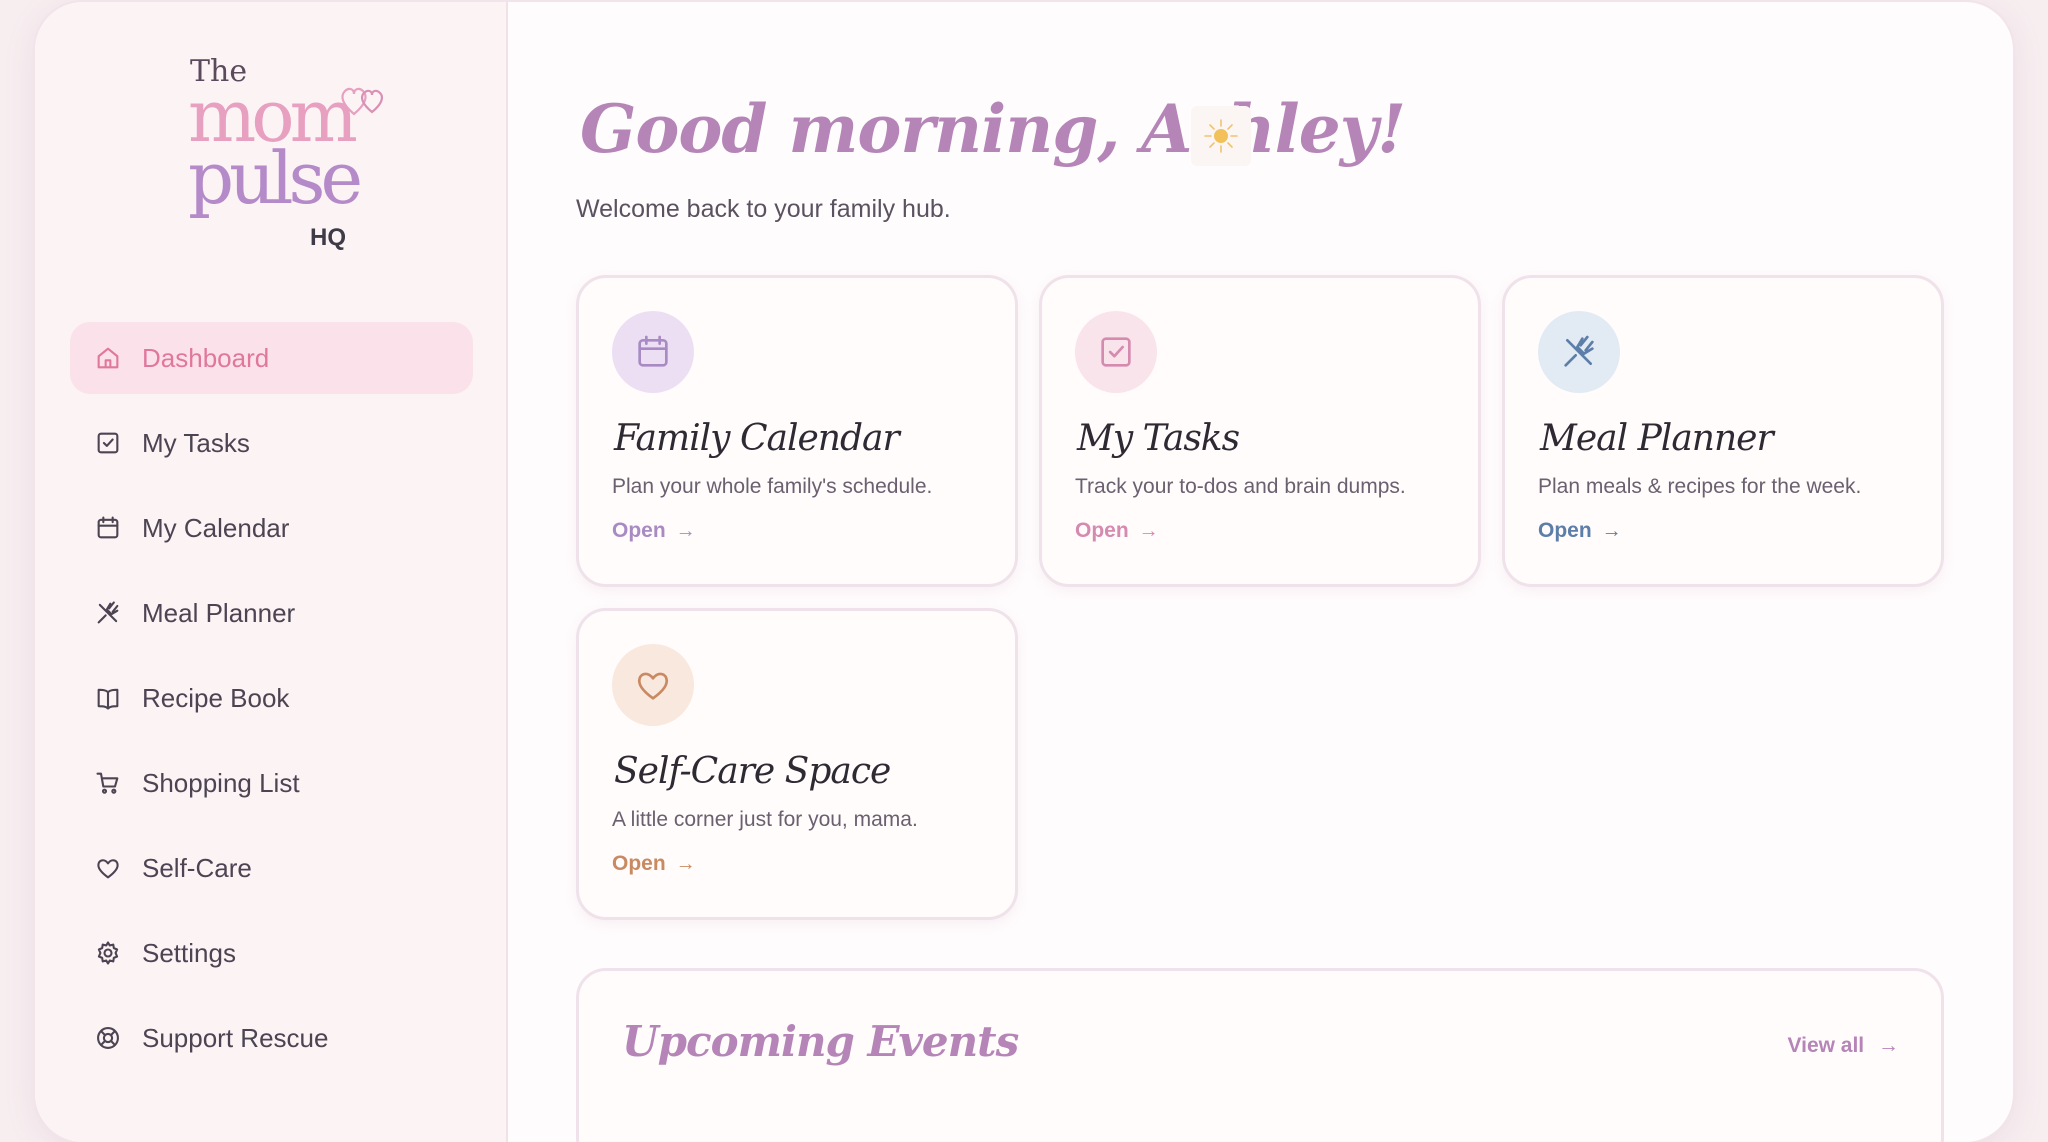  Describe the element at coordinates (189, 952) in the screenshot. I see `sidebar-item-label: Settings` at that location.